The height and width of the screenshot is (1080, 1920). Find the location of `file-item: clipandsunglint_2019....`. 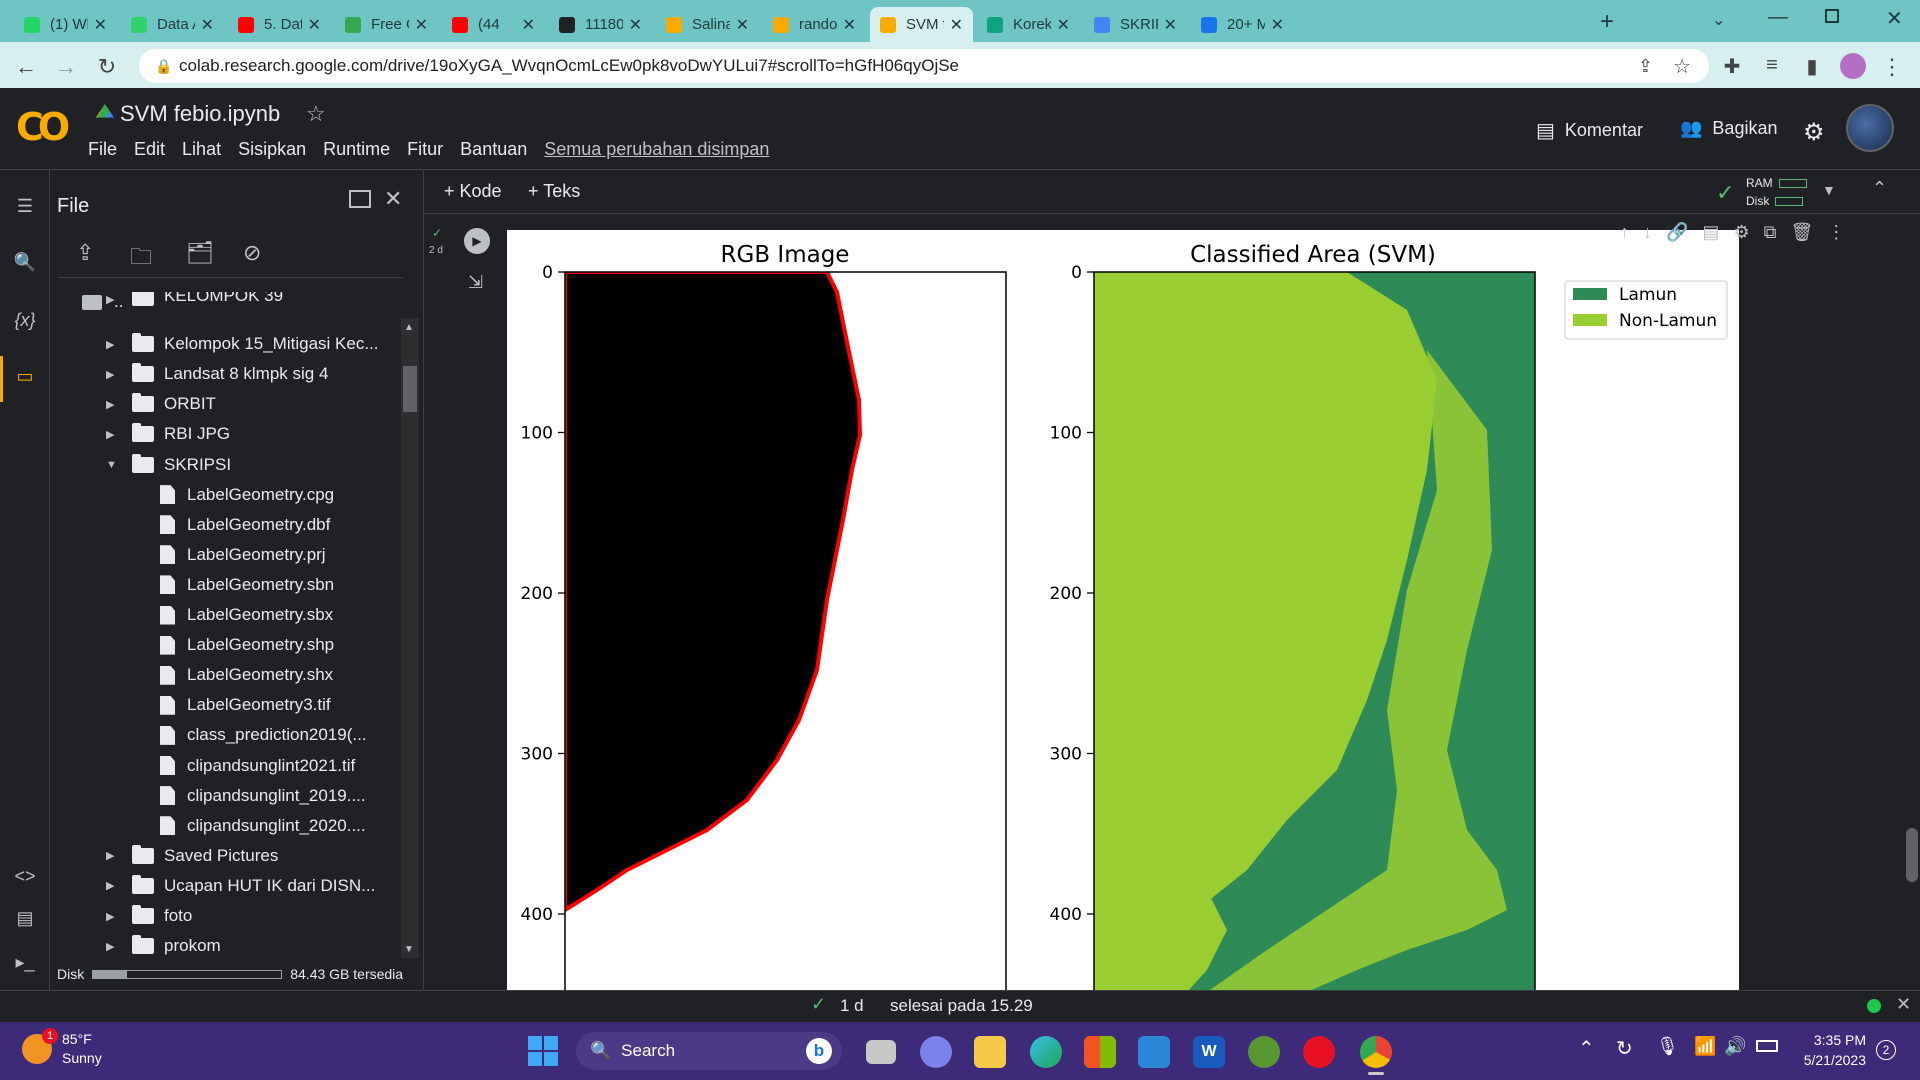

file-item: clipandsunglint_2019.... is located at coordinates (263, 796).